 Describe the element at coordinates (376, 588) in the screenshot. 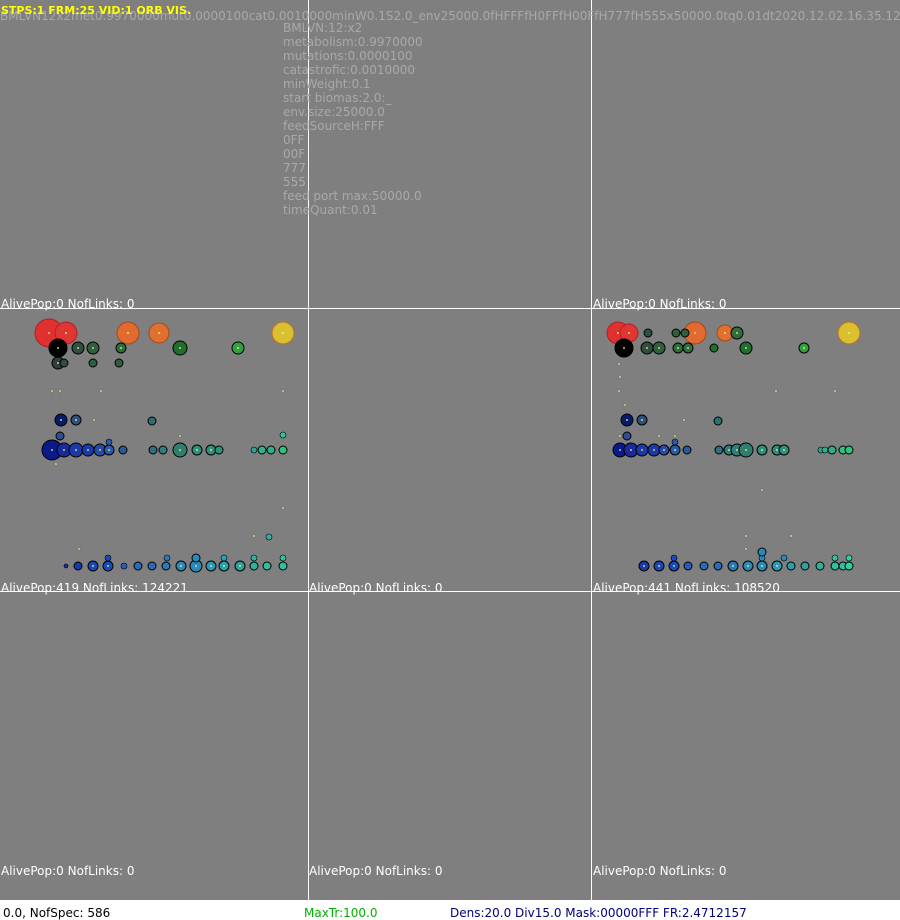

I see `stat-mid-center: AlivePop:0 NofLinks: 0` at that location.